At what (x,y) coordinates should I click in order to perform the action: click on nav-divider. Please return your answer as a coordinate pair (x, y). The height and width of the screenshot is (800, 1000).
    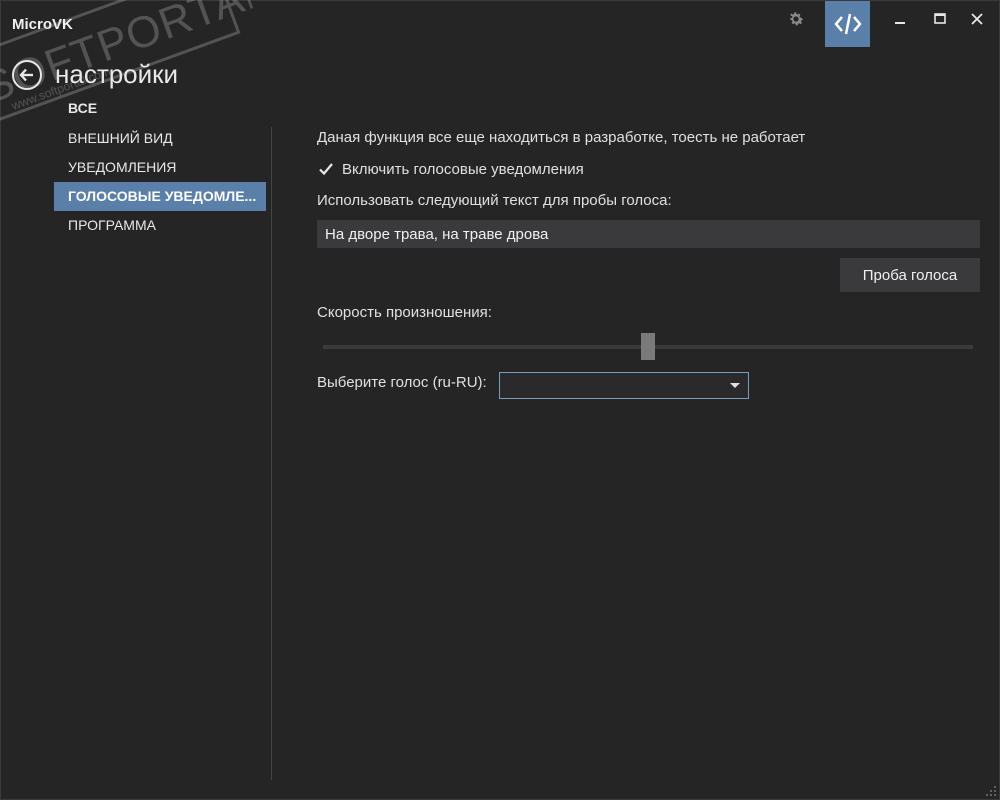
    Looking at the image, I should click on (271, 453).